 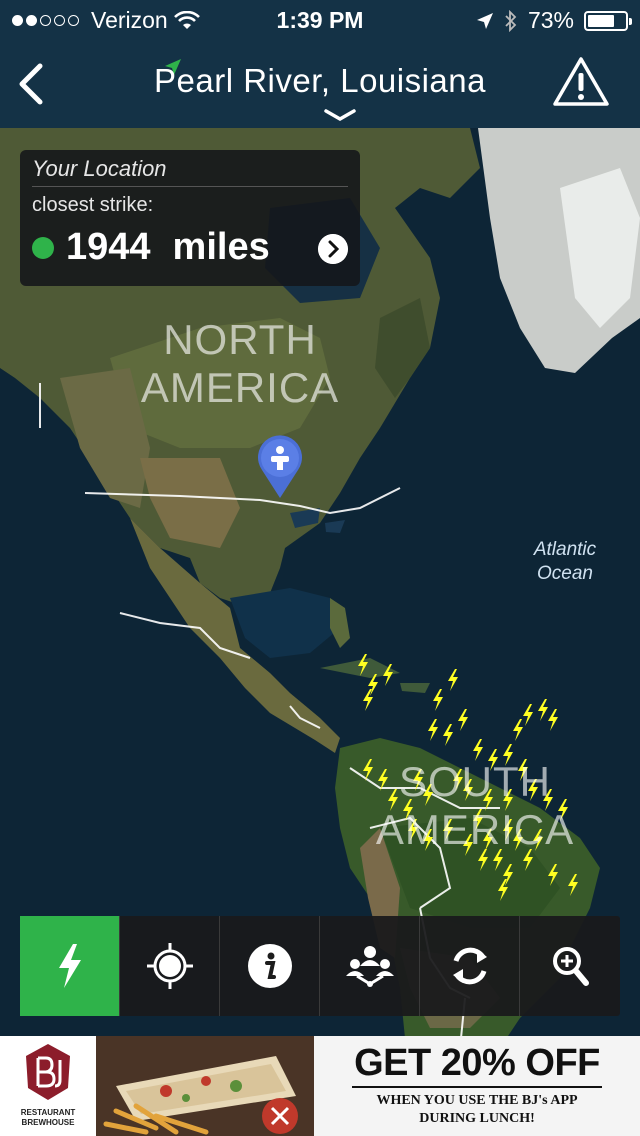 I want to click on info-button, so click(x=270, y=966).